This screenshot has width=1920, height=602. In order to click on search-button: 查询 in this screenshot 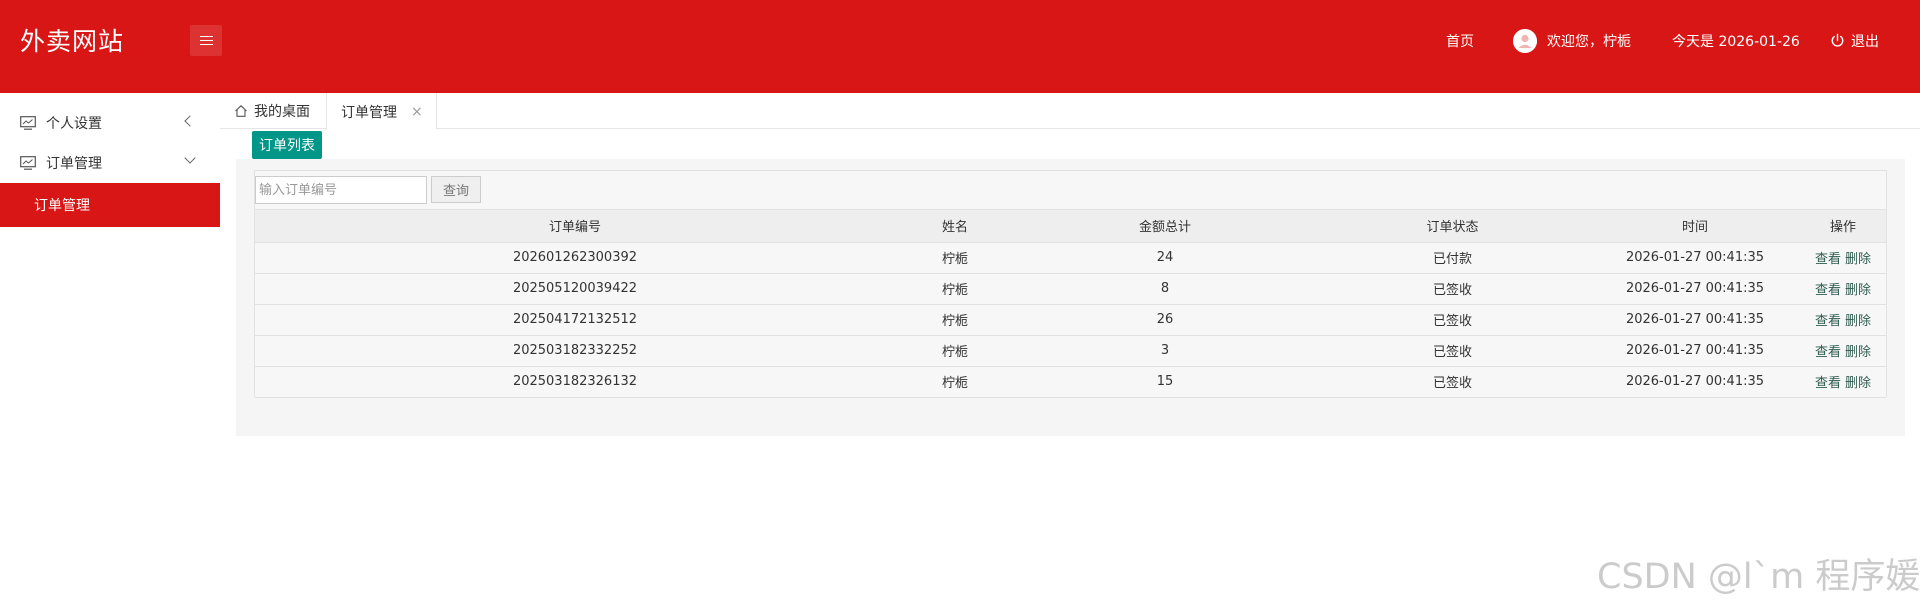, I will do `click(456, 189)`.